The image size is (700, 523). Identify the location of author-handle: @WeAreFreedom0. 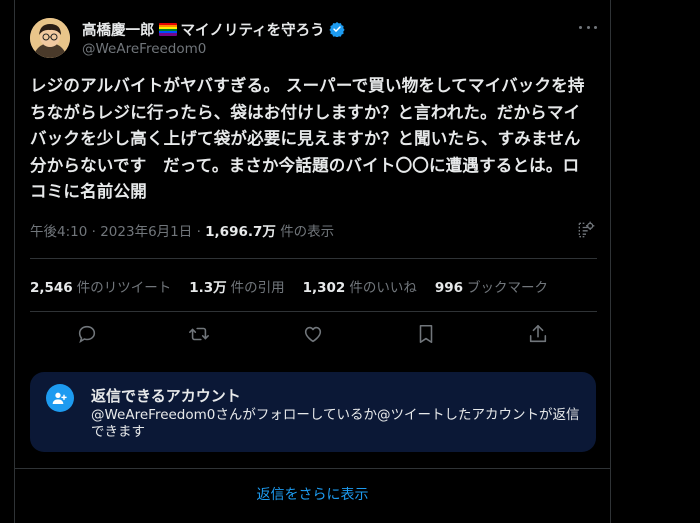
(144, 49).